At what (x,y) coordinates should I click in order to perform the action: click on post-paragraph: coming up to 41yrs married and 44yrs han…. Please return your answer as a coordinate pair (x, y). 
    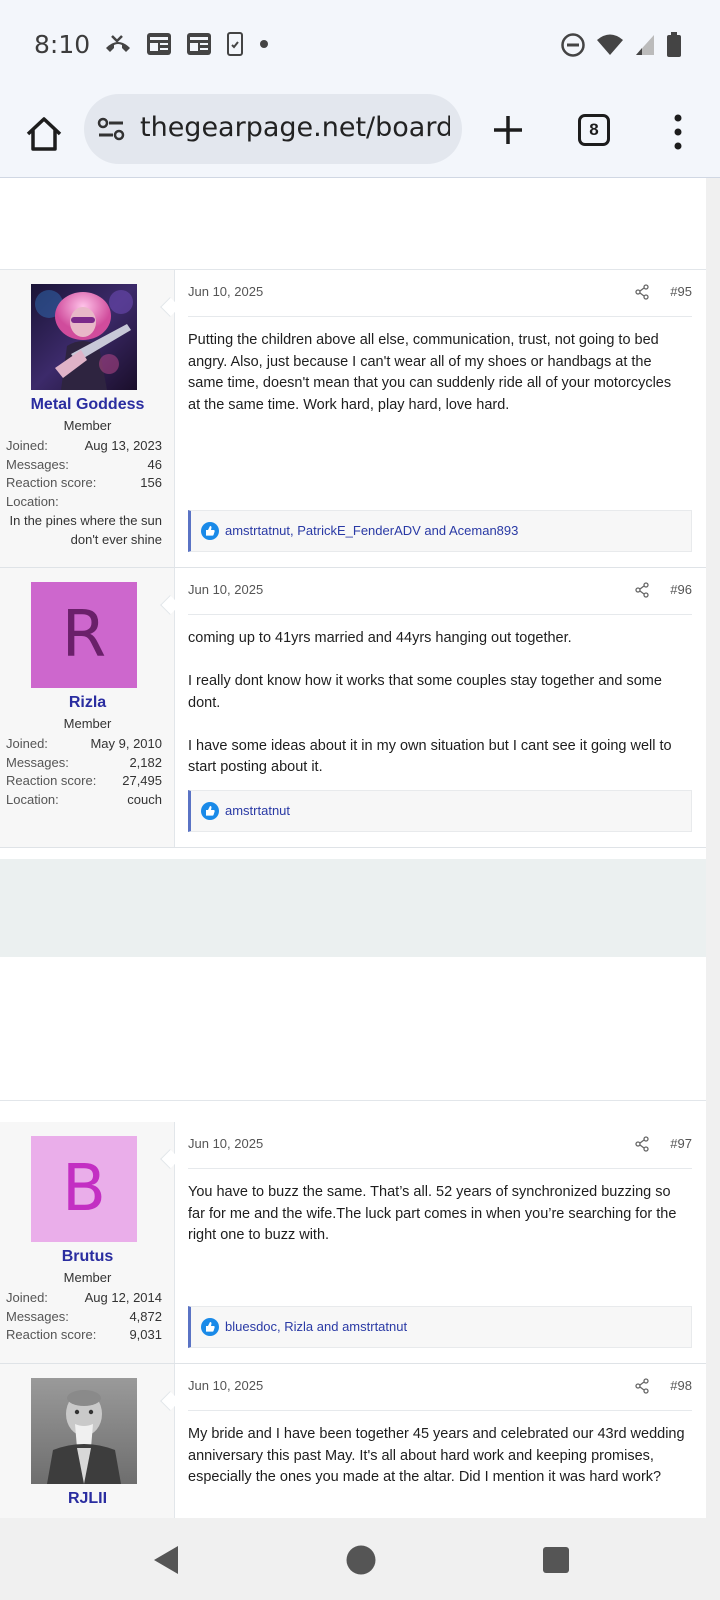
    Looking at the image, I should click on (380, 638).